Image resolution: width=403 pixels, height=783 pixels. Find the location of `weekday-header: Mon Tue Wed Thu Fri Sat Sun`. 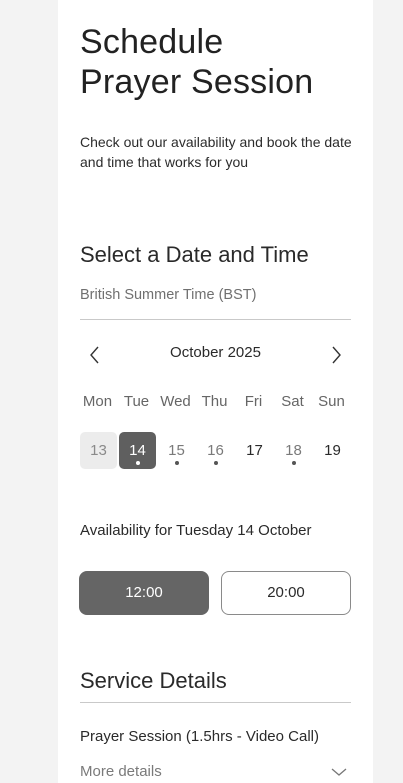

weekday-header: Mon Tue Wed Thu Fri Sat Sun is located at coordinates (215, 403).